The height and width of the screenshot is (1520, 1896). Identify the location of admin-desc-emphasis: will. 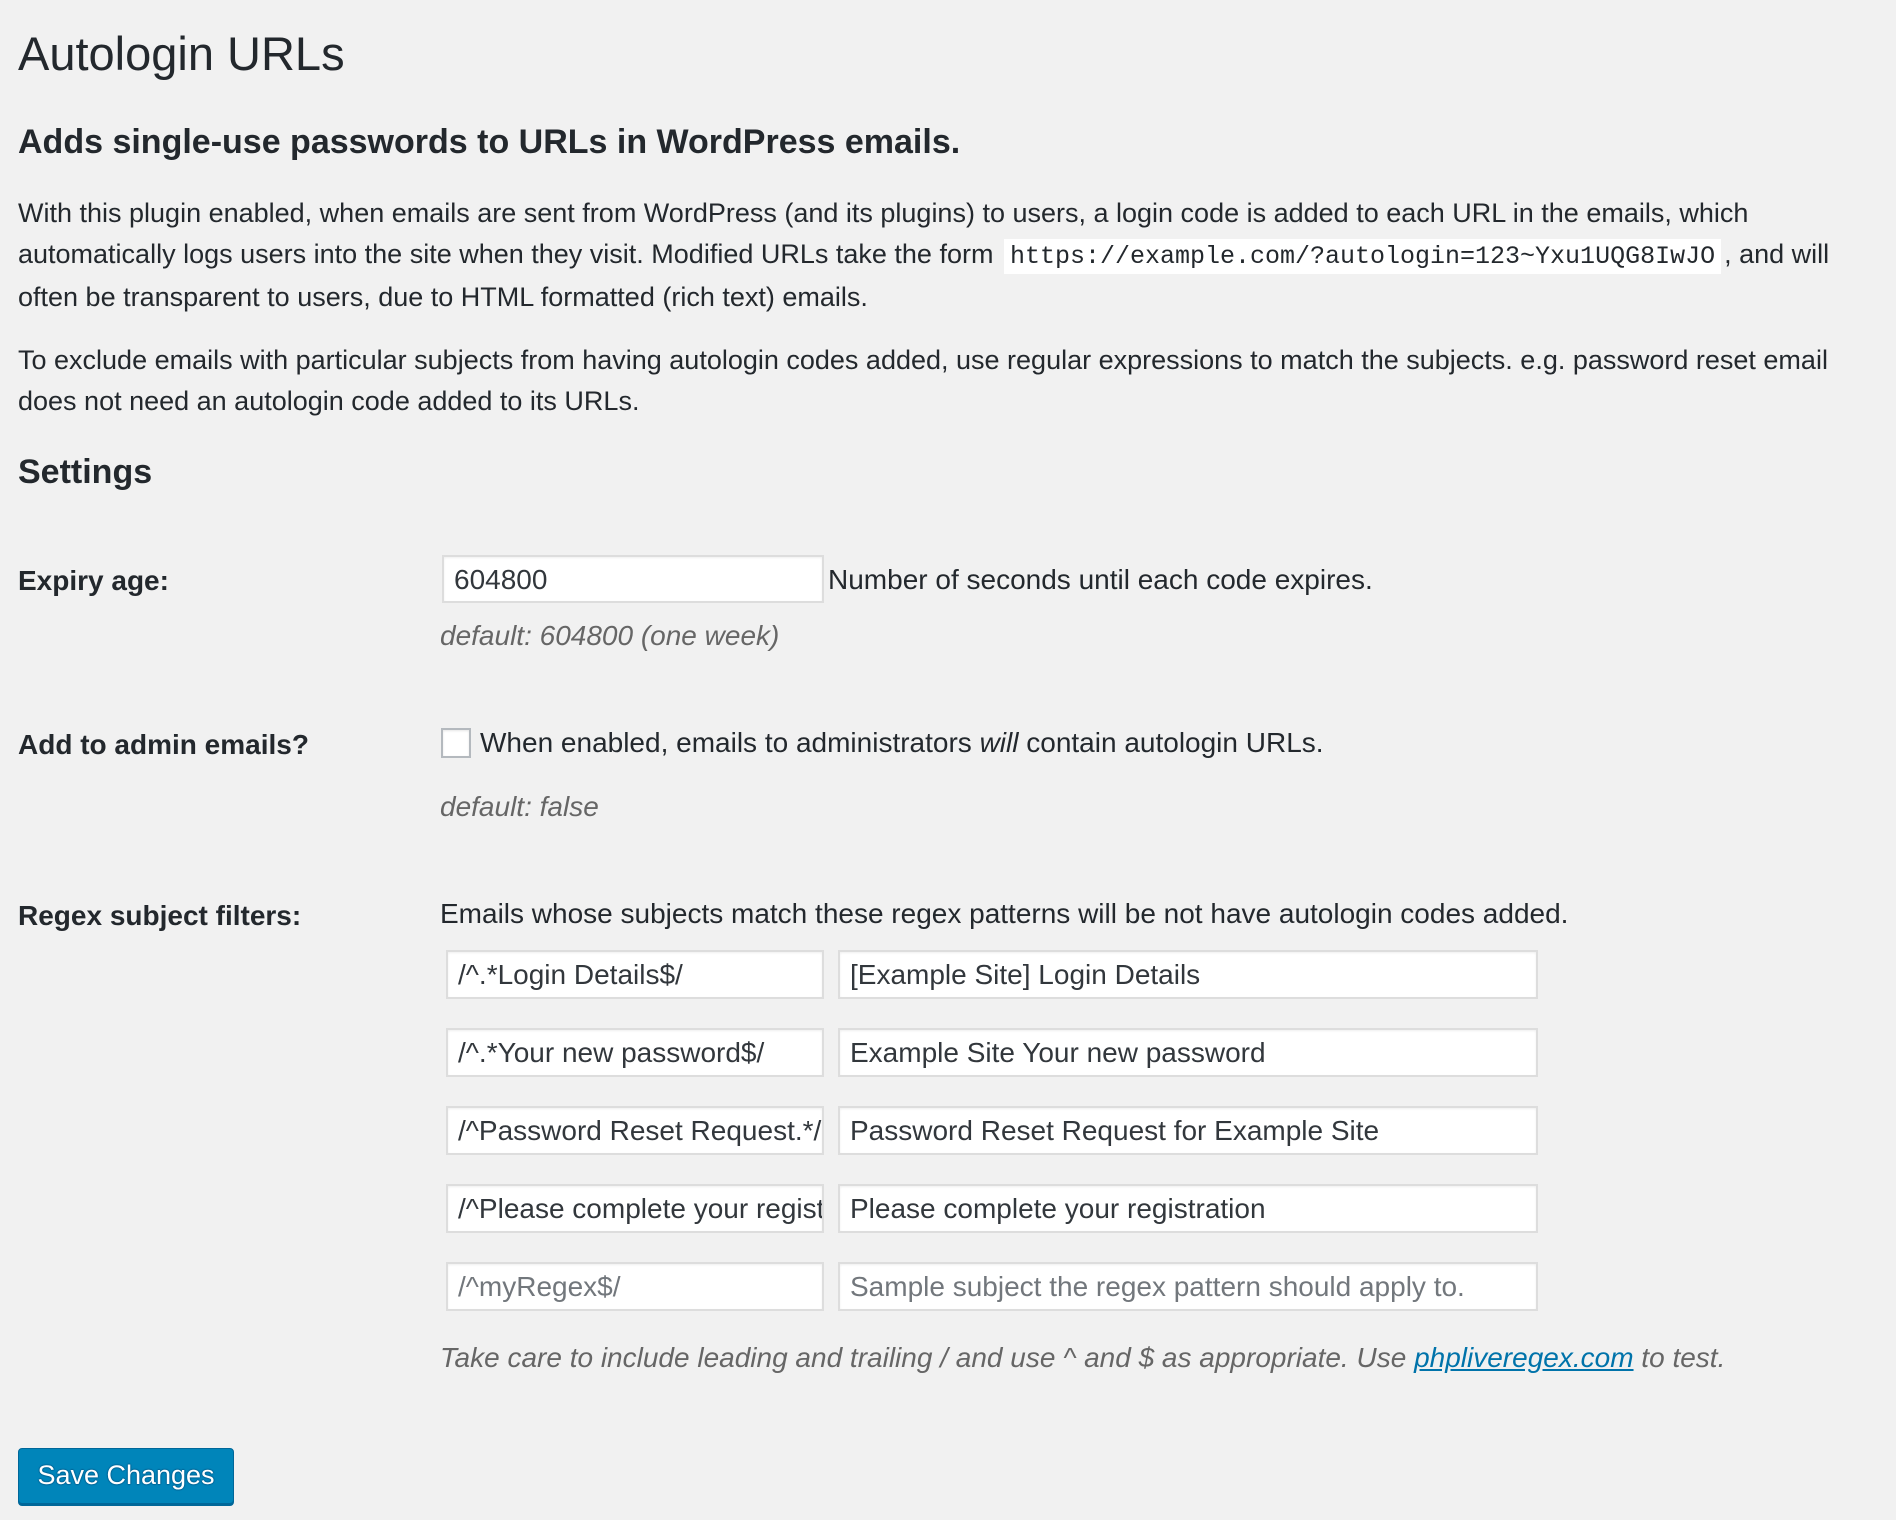
(999, 742).